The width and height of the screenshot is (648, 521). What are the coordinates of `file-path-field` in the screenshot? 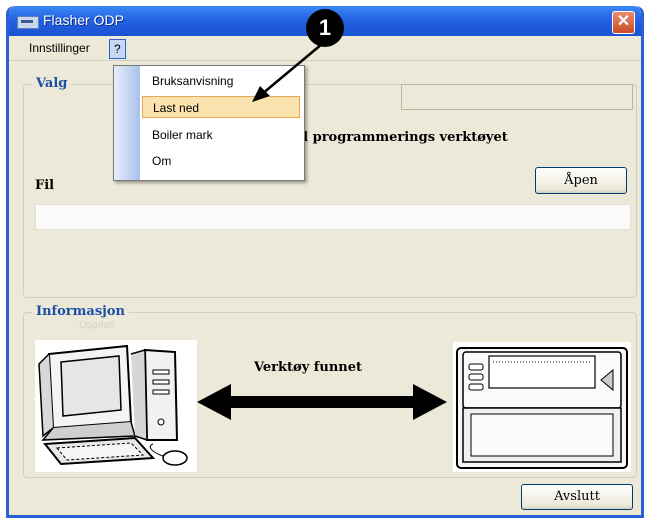 It's located at (333, 217).